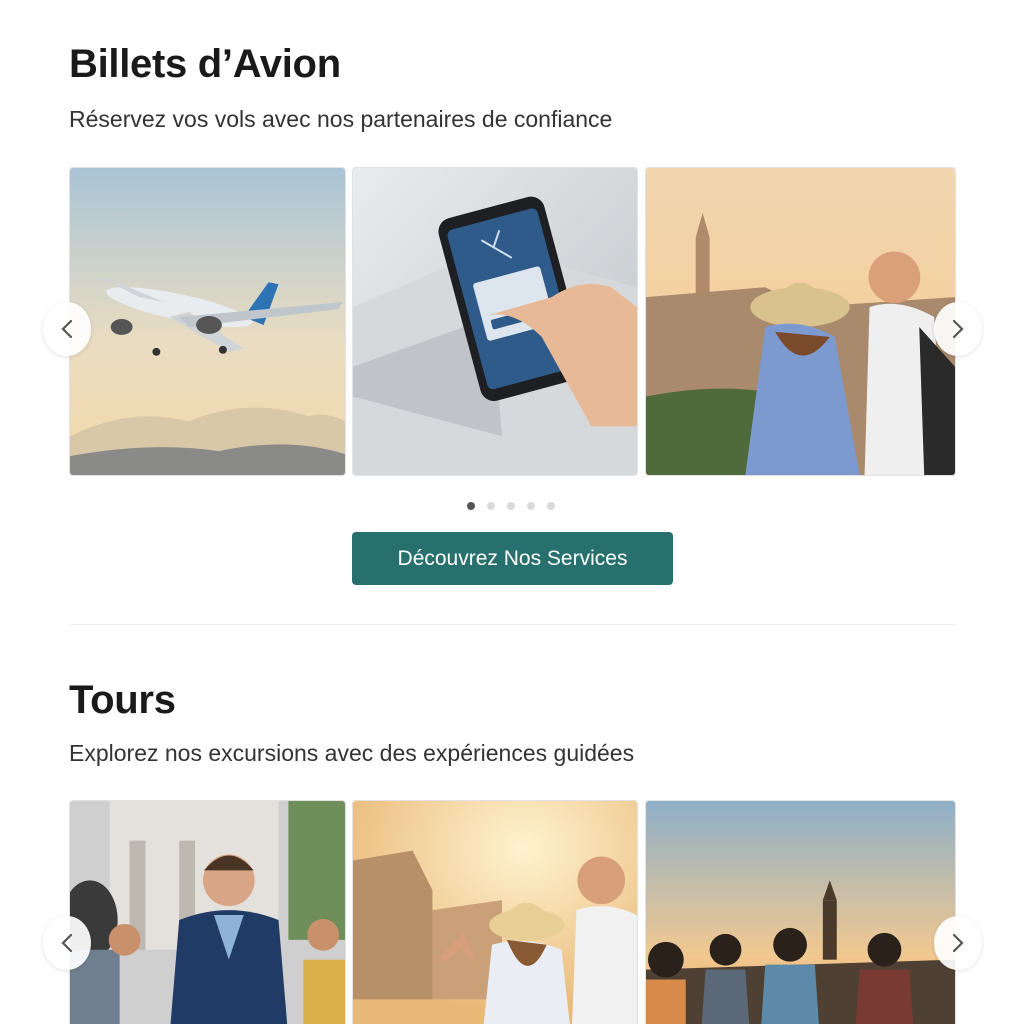  What do you see at coordinates (495, 321) in the screenshot?
I see `flights-slide-phone` at bounding box center [495, 321].